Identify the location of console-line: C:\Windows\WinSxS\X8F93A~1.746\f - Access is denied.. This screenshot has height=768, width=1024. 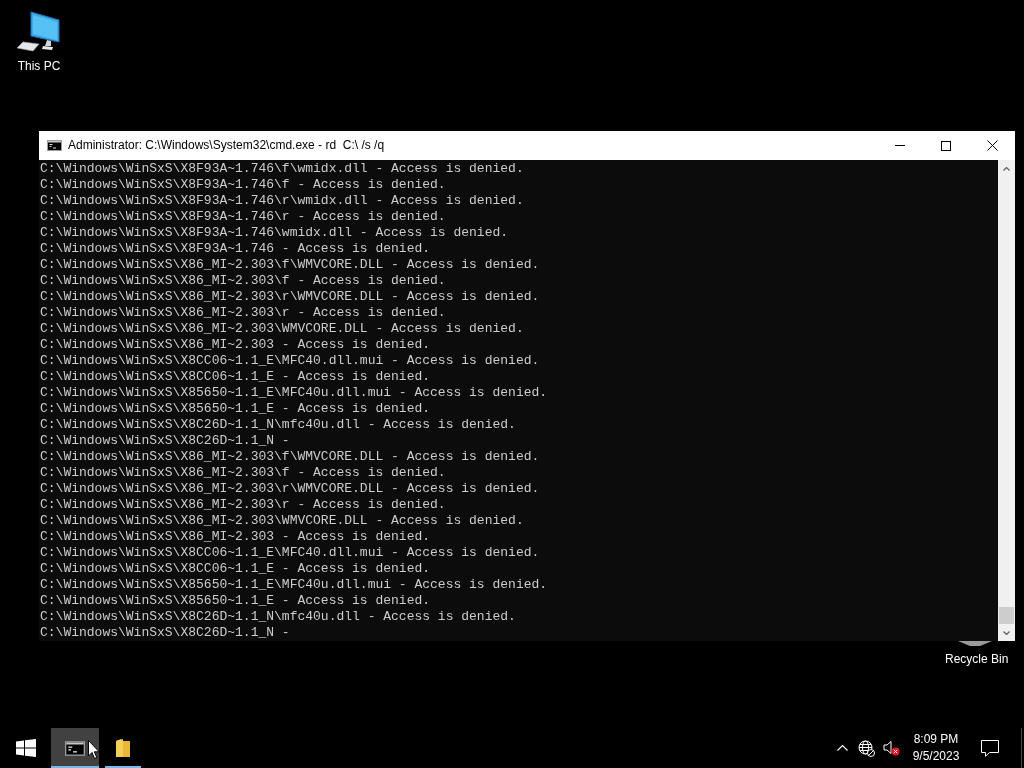
(243, 185).